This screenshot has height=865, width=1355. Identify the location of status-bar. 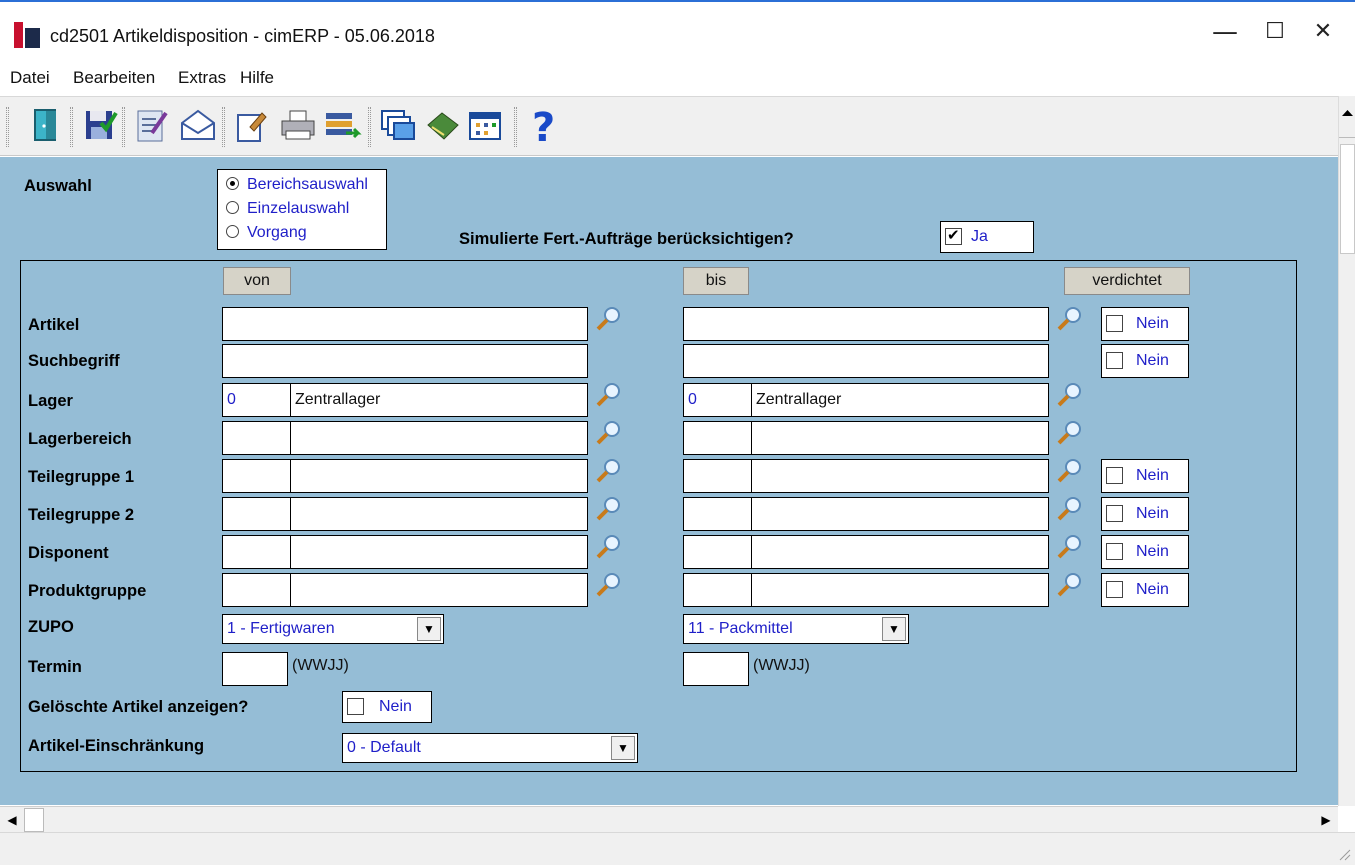
(677, 848).